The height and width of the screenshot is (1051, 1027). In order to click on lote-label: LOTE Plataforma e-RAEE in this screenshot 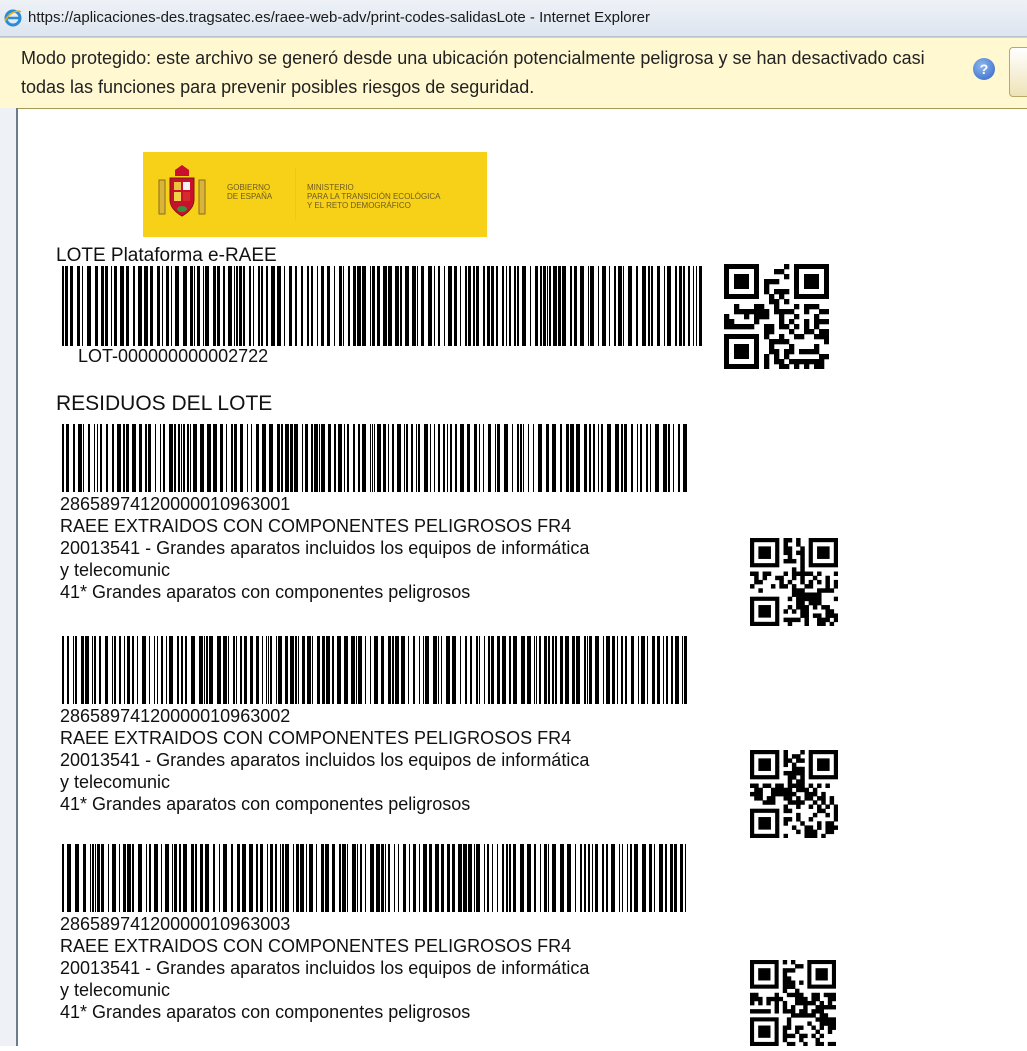, I will do `click(166, 255)`.